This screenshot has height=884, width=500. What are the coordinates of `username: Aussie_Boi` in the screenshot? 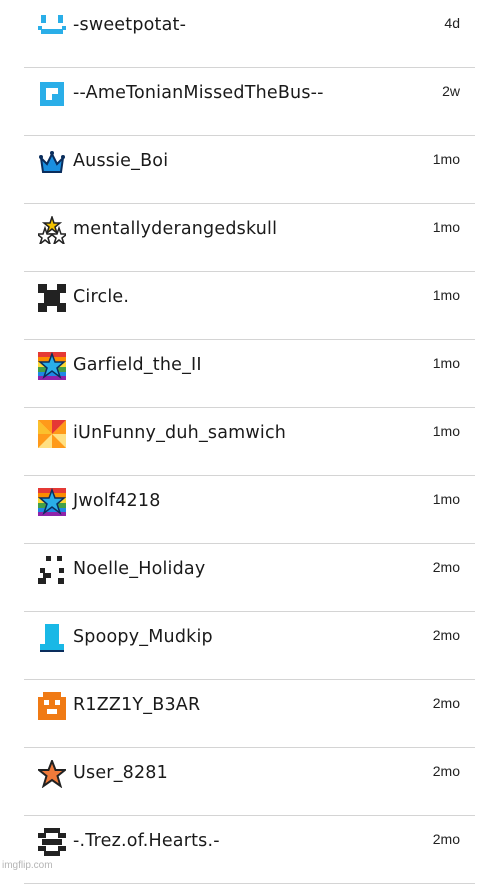 It's located at (120, 161).